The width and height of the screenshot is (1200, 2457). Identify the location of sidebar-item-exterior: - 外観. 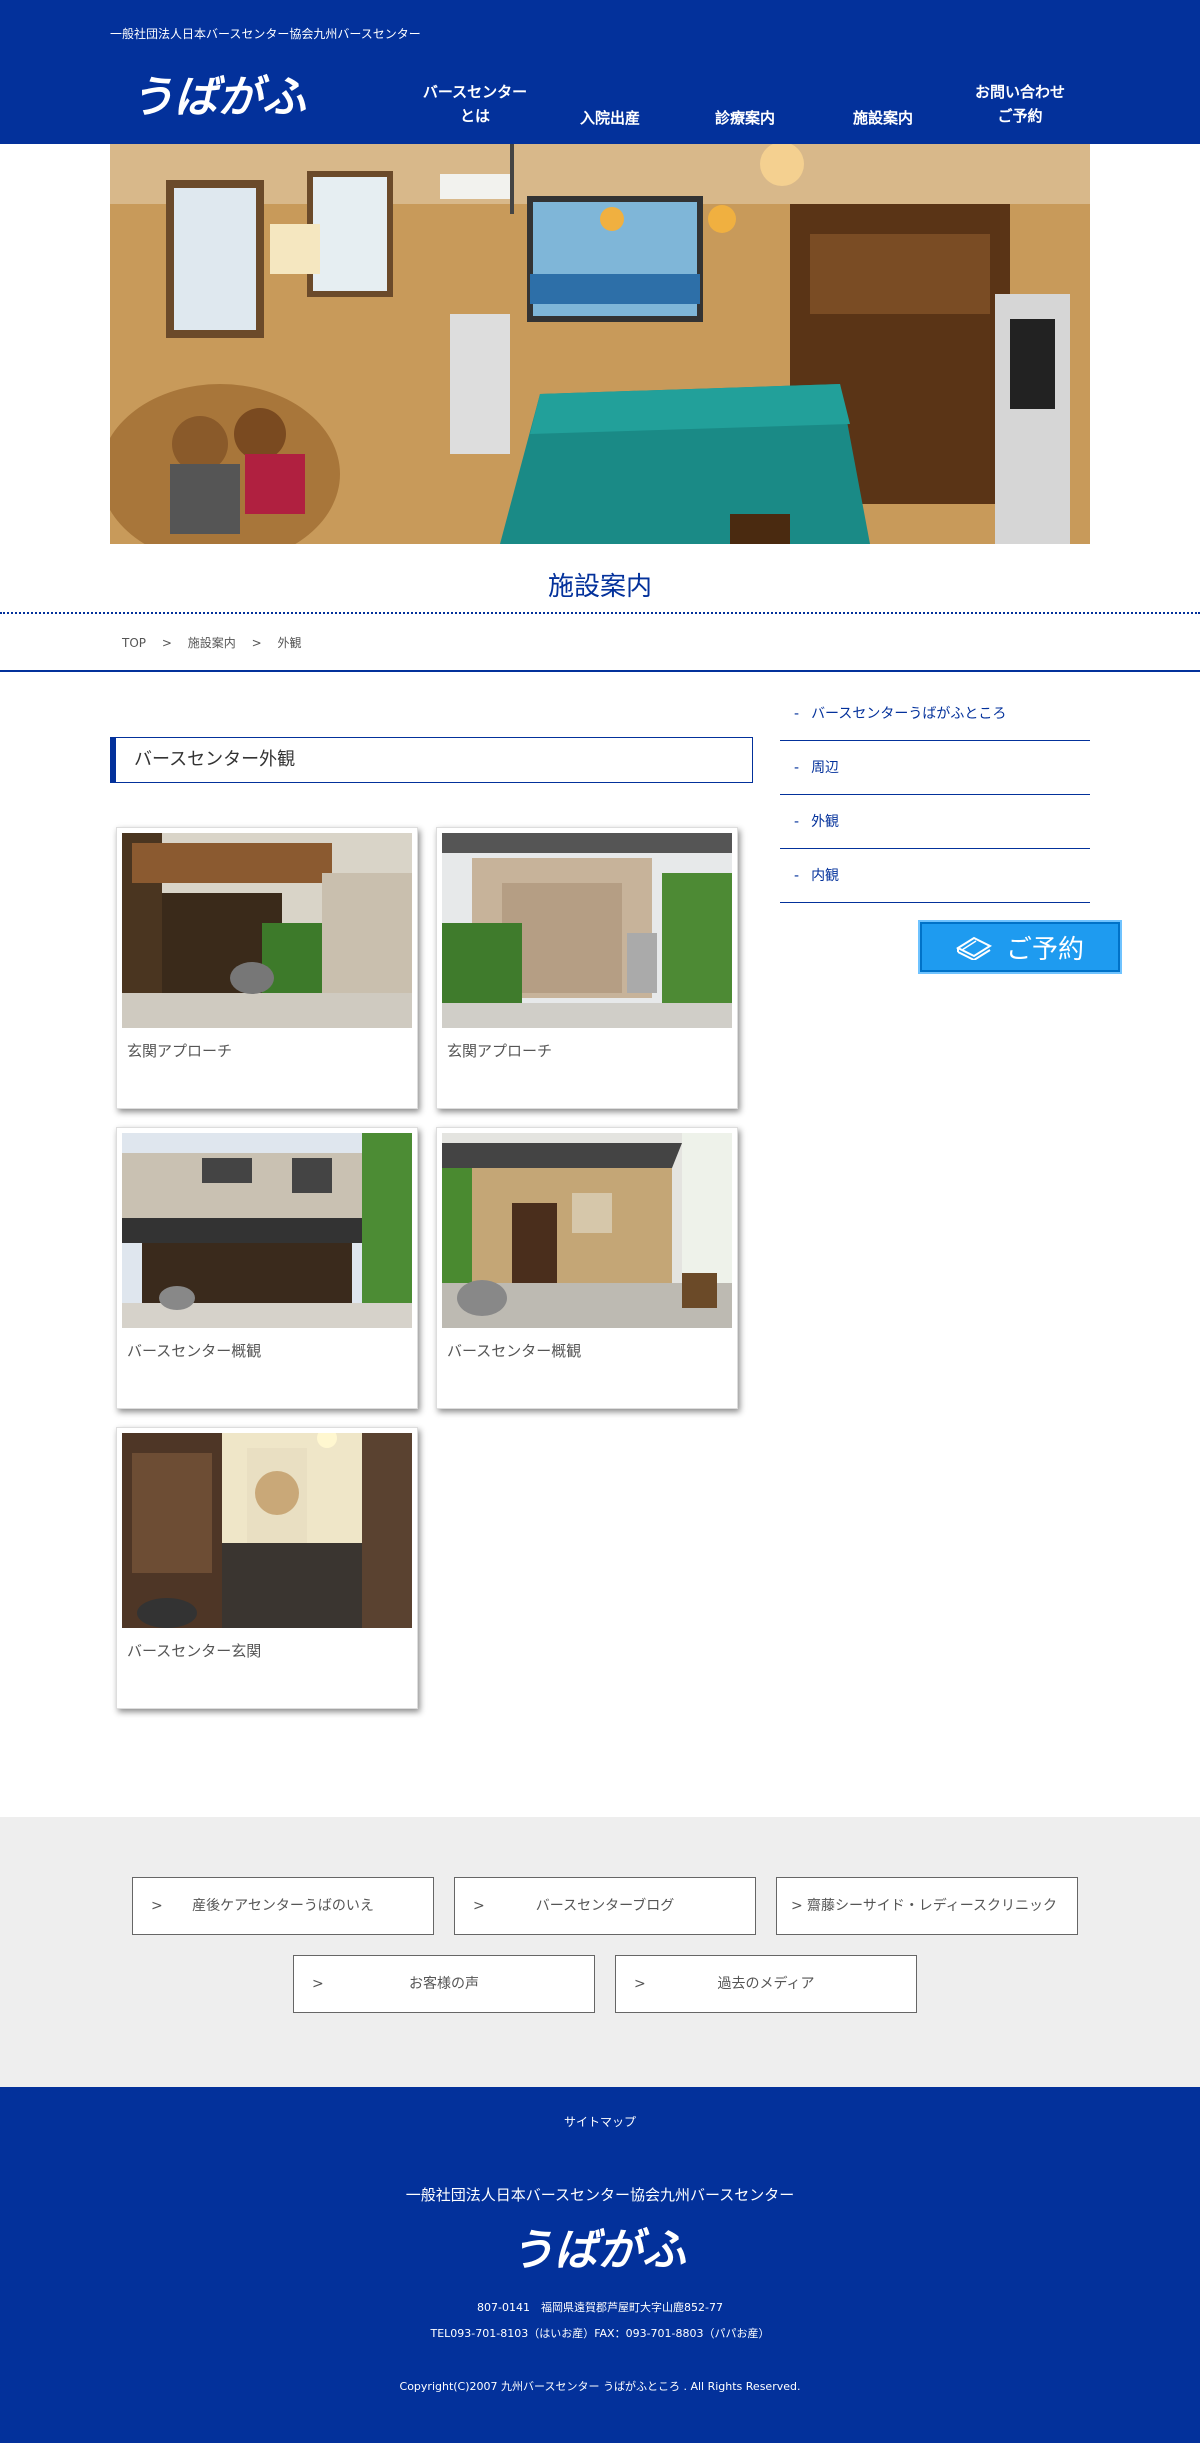
(935, 822).